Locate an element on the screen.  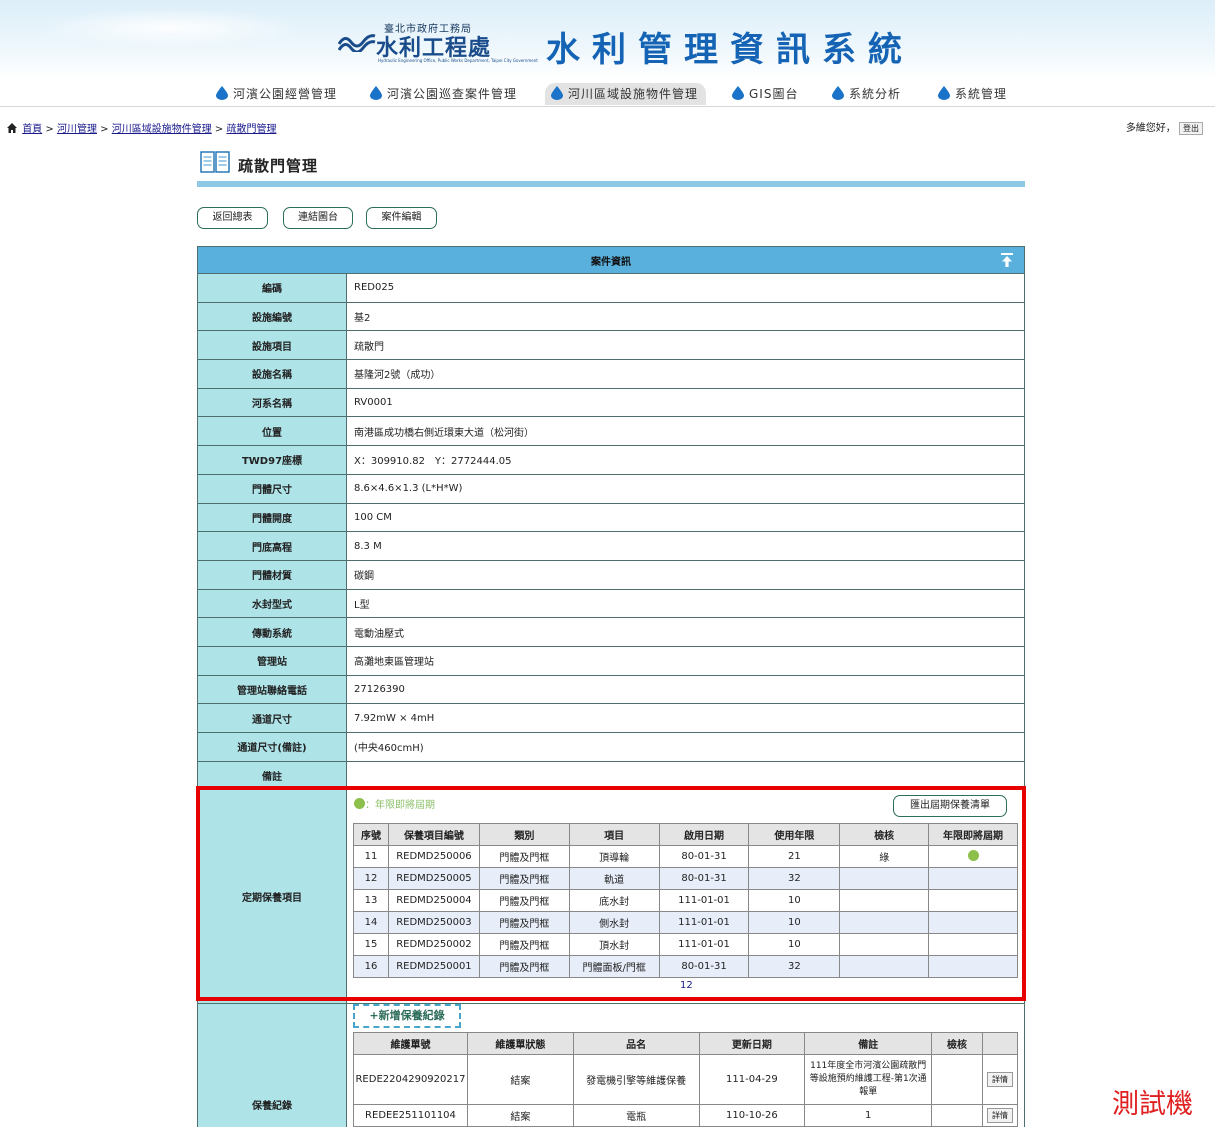
cell-code: REDMD250005 is located at coordinates (433, 878).